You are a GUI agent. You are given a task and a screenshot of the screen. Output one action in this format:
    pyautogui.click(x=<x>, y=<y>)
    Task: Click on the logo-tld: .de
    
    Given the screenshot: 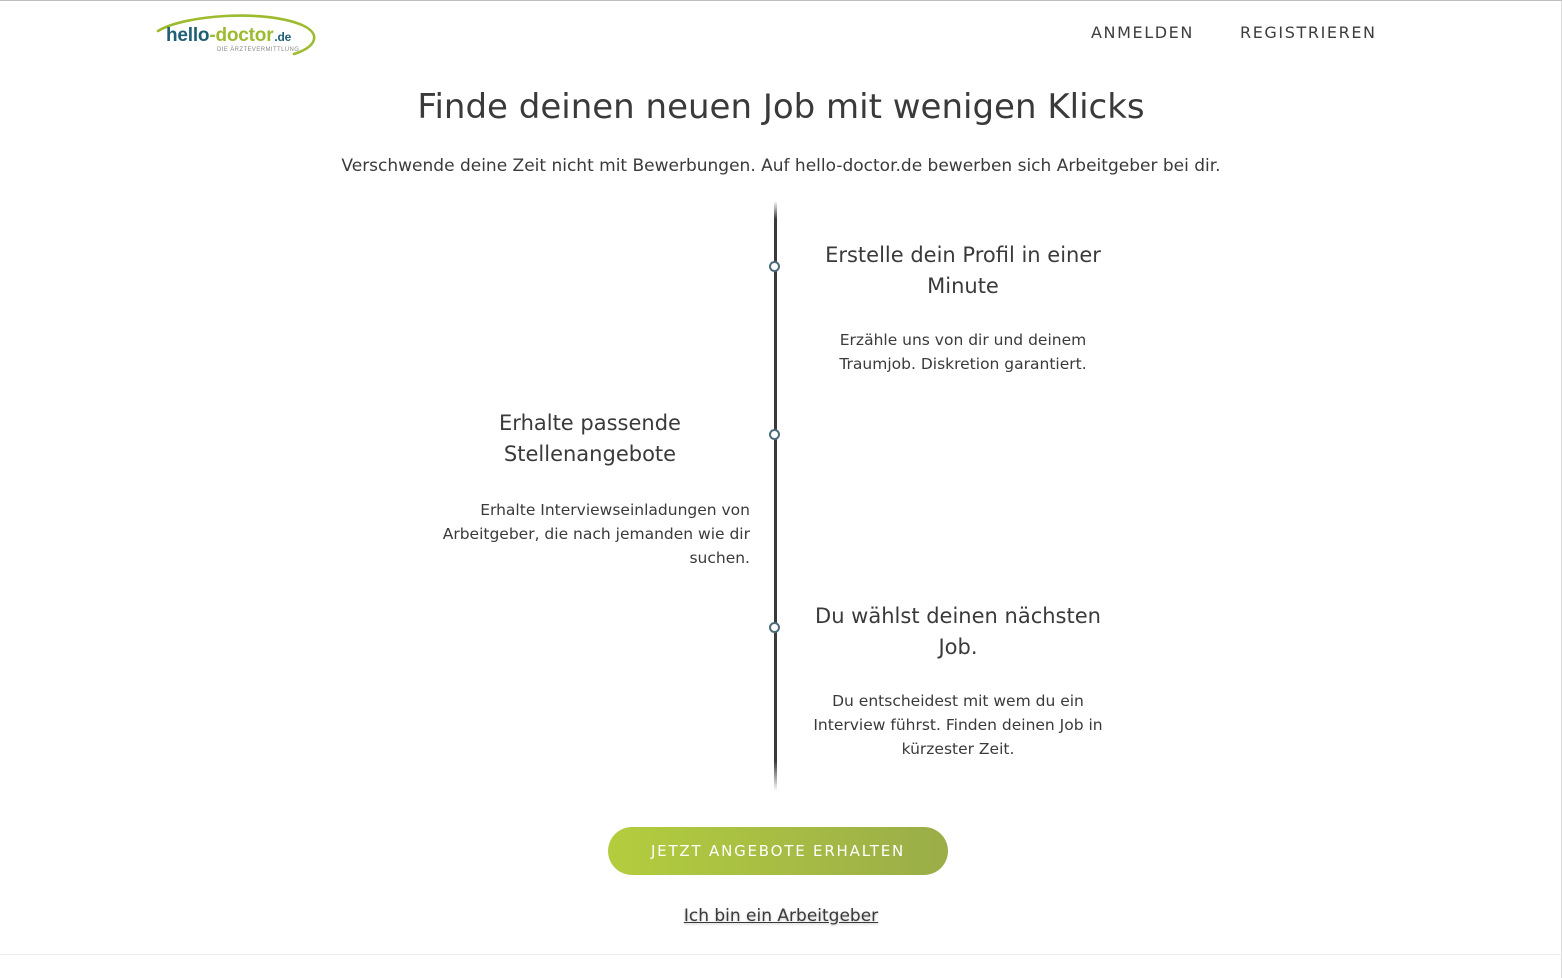 What is the action you would take?
    pyautogui.click(x=283, y=37)
    